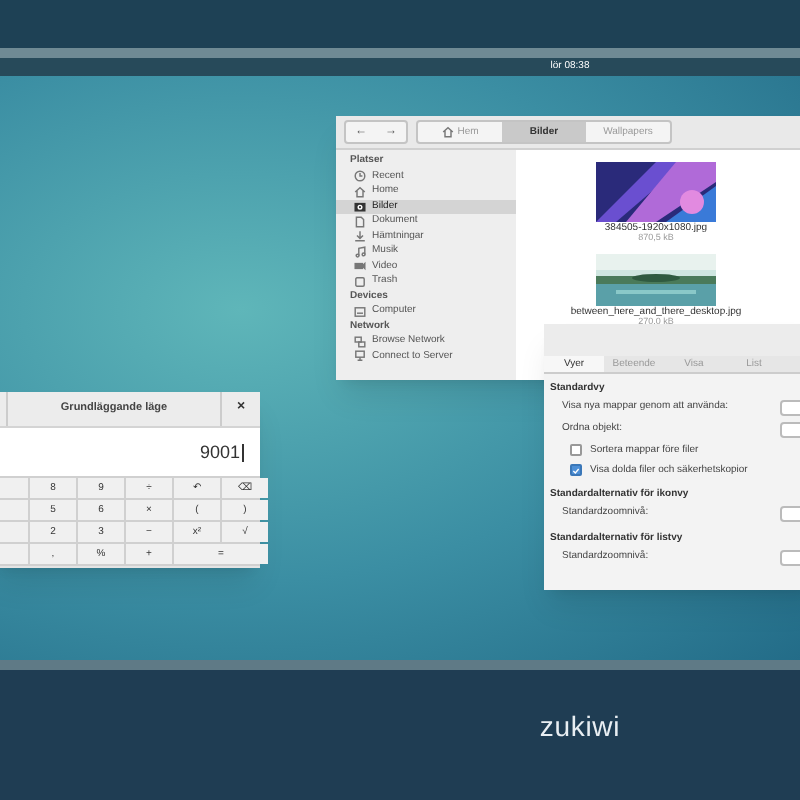 Image resolution: width=800 pixels, height=800 pixels. Describe the element at coordinates (360, 356) in the screenshot. I see `monitor-icon` at that location.